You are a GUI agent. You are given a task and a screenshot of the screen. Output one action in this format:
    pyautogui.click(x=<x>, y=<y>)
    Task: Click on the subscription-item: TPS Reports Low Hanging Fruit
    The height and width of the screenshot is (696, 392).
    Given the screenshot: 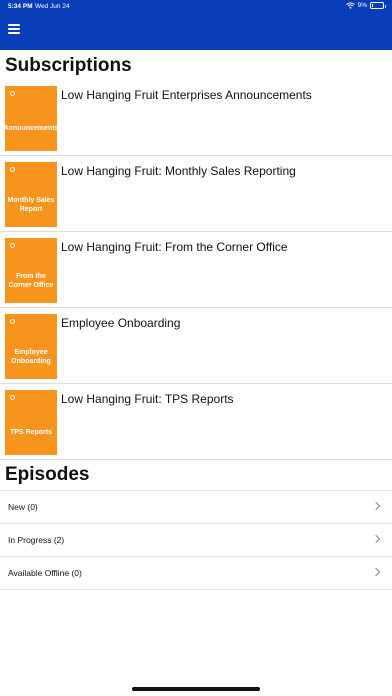 What is the action you would take?
    pyautogui.click(x=196, y=422)
    